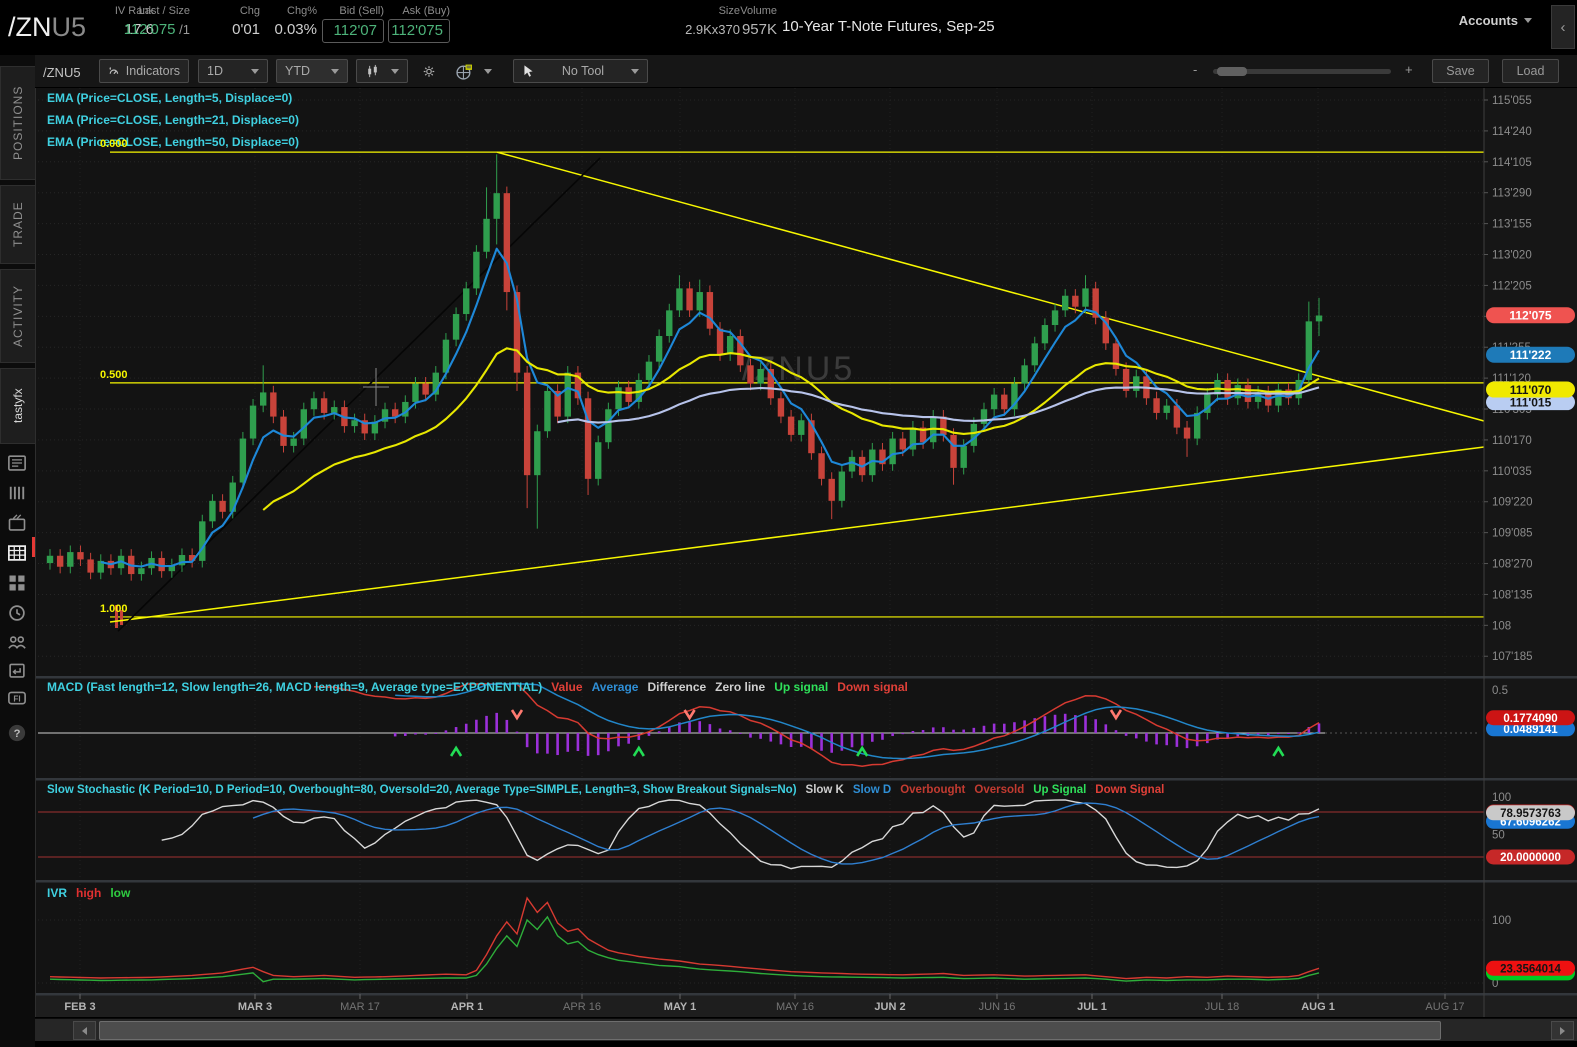 This screenshot has width=1577, height=1047. I want to click on chart-scrollbar, so click(806, 1029).